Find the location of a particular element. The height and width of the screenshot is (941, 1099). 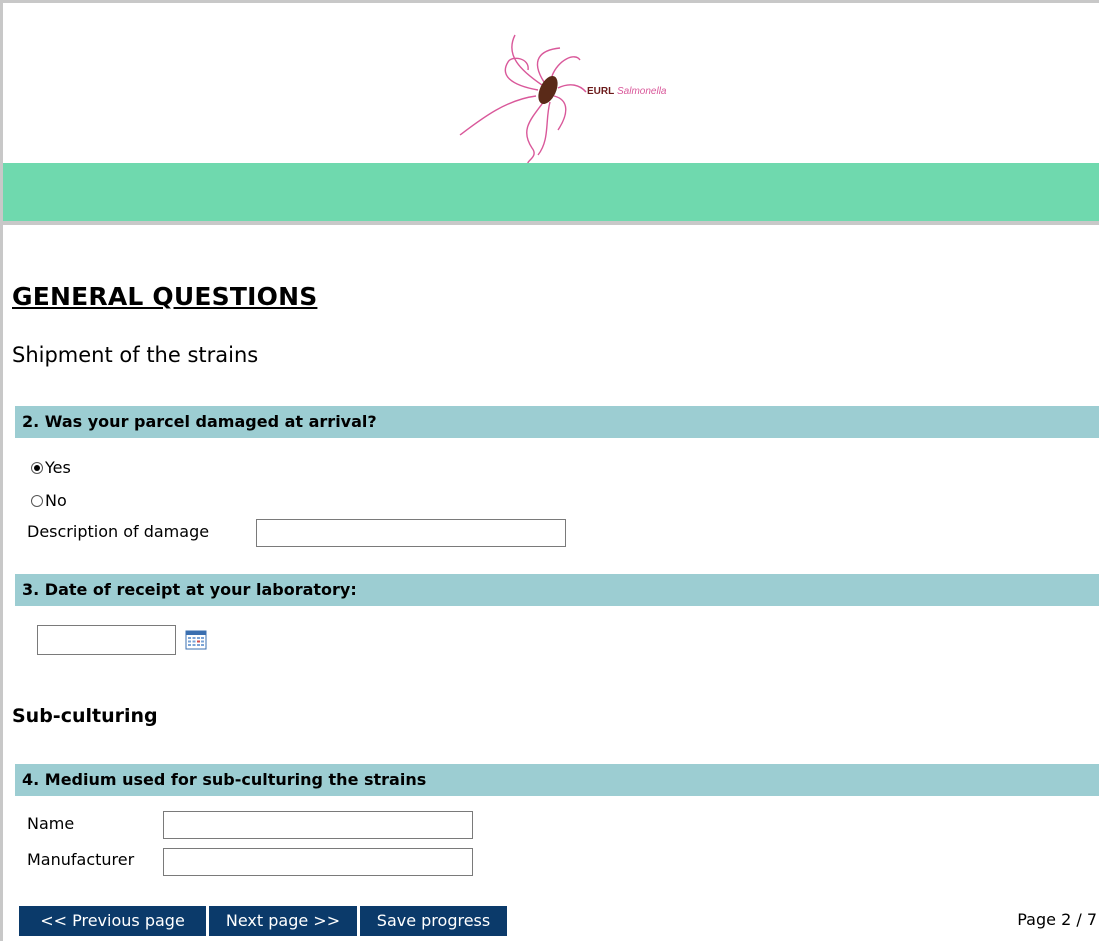

manufacturer-label: Manufacturer is located at coordinates (81, 859).